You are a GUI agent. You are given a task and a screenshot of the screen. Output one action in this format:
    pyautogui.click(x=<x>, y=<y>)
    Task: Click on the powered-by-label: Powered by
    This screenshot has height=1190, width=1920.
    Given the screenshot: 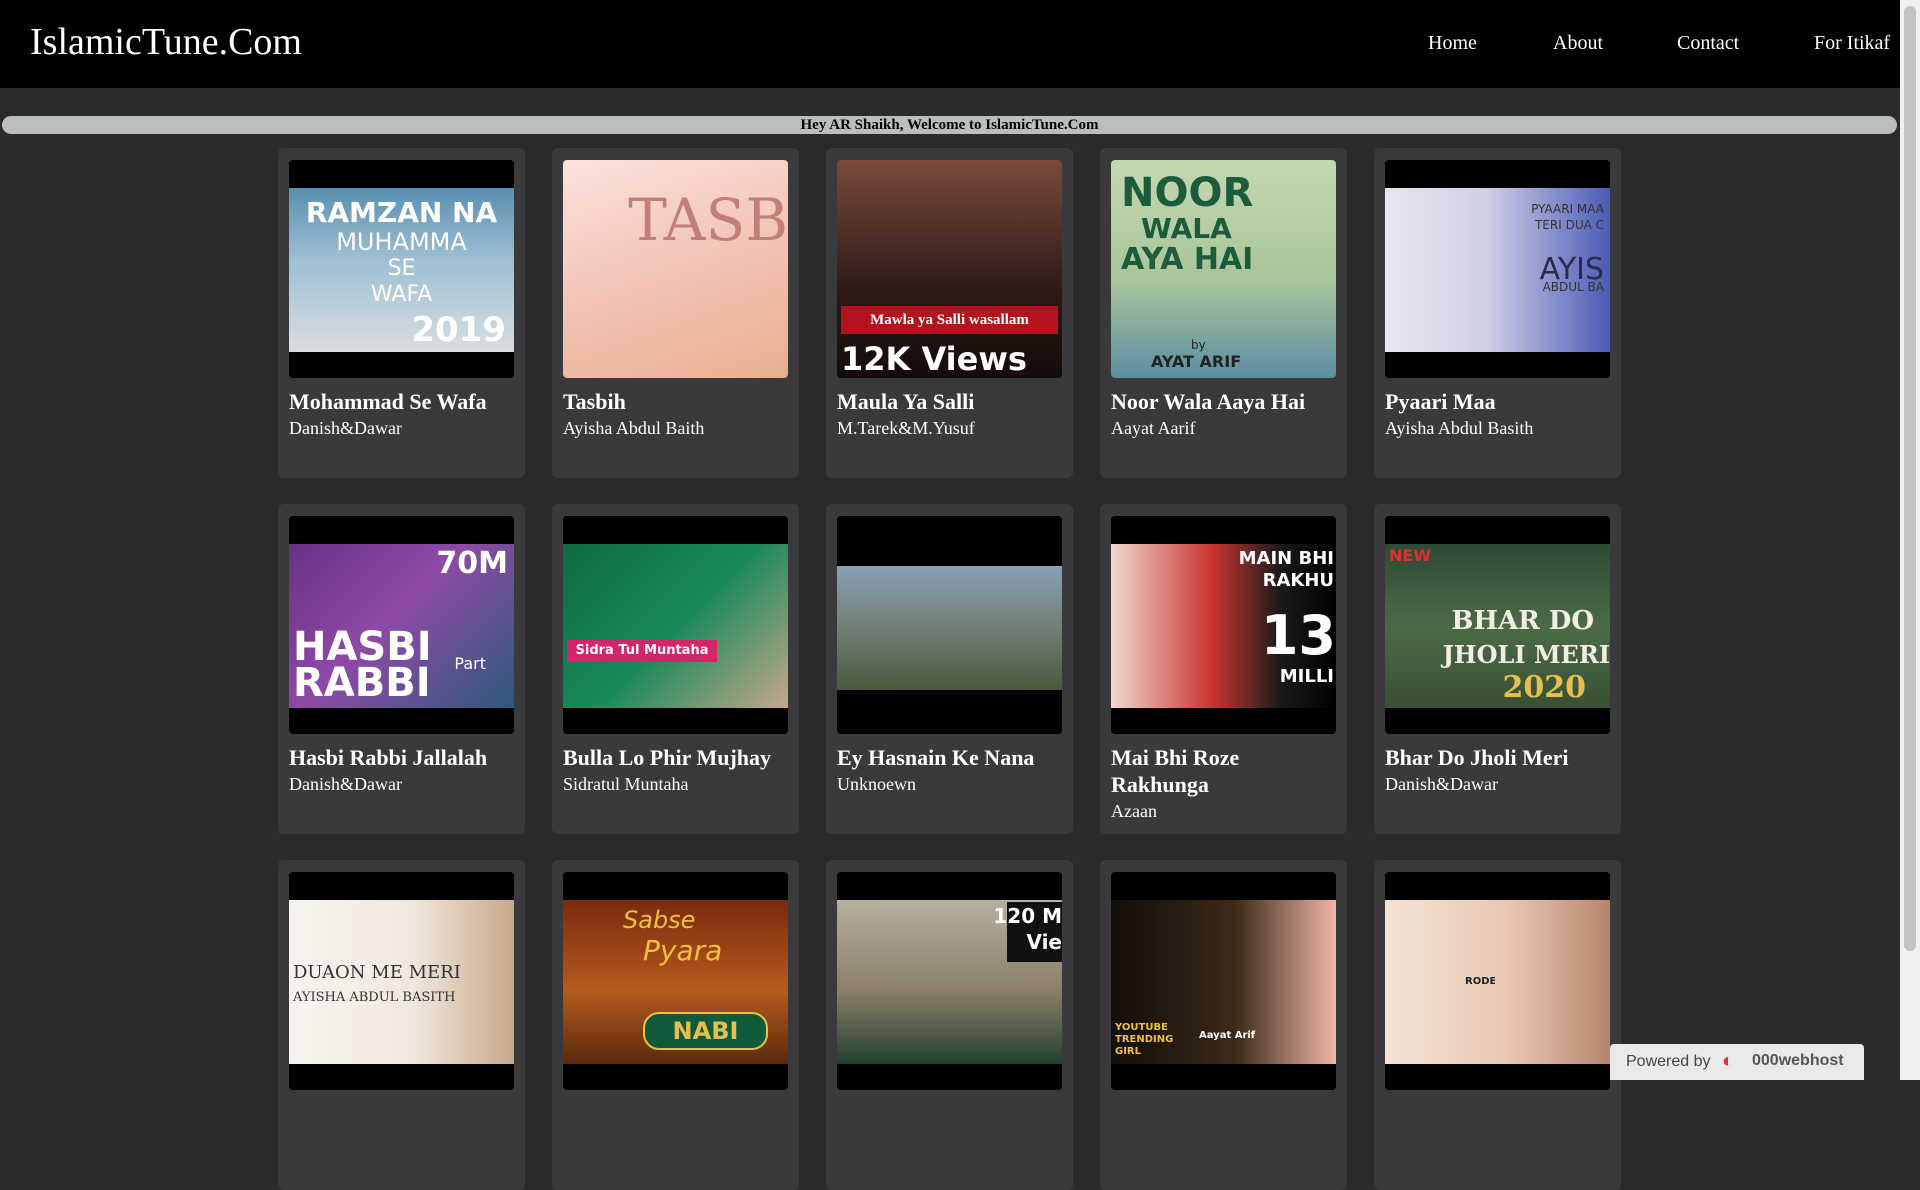 What is the action you would take?
    pyautogui.click(x=1668, y=1061)
    